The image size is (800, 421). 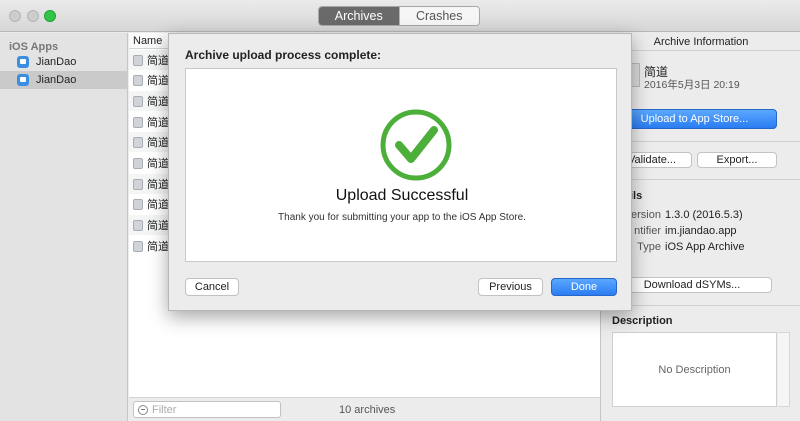 What do you see at coordinates (642, 321) in the screenshot?
I see `description-header: Description` at bounding box center [642, 321].